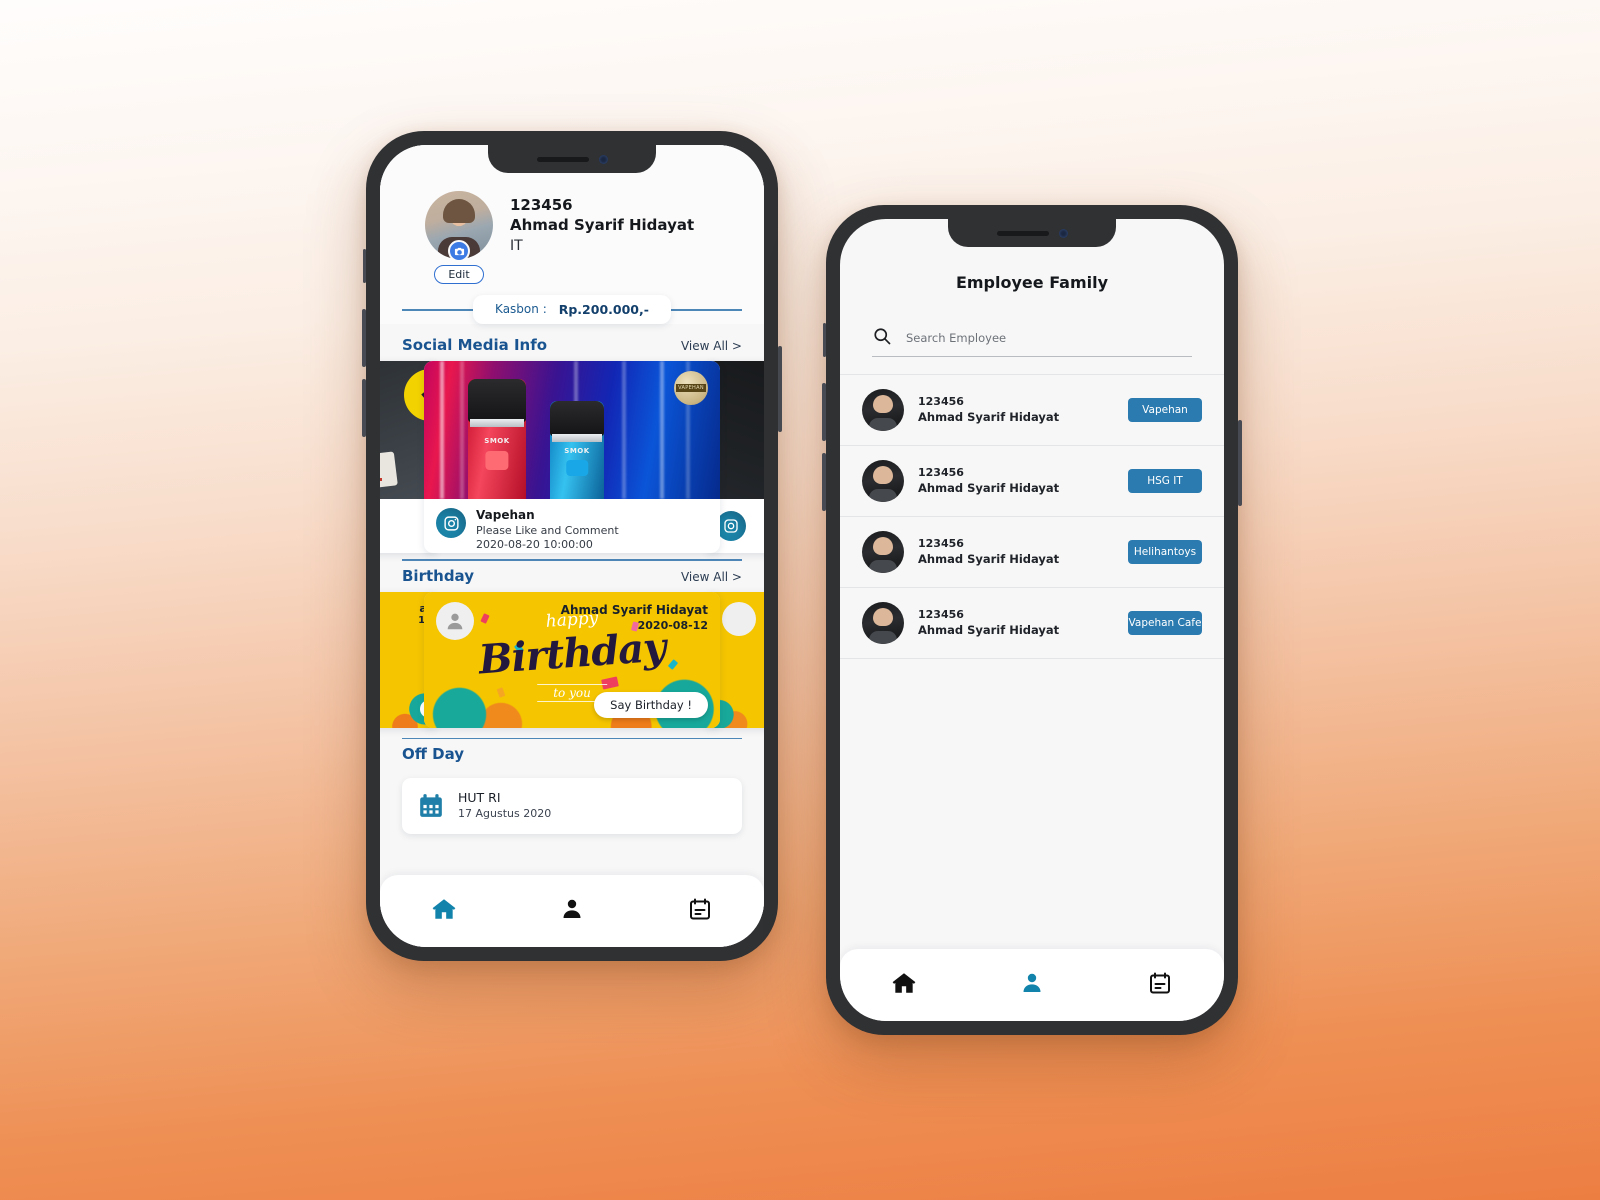 The height and width of the screenshot is (1200, 1600). Describe the element at coordinates (651, 704) in the screenshot. I see `say-birthday-button: Say Birthday !` at that location.